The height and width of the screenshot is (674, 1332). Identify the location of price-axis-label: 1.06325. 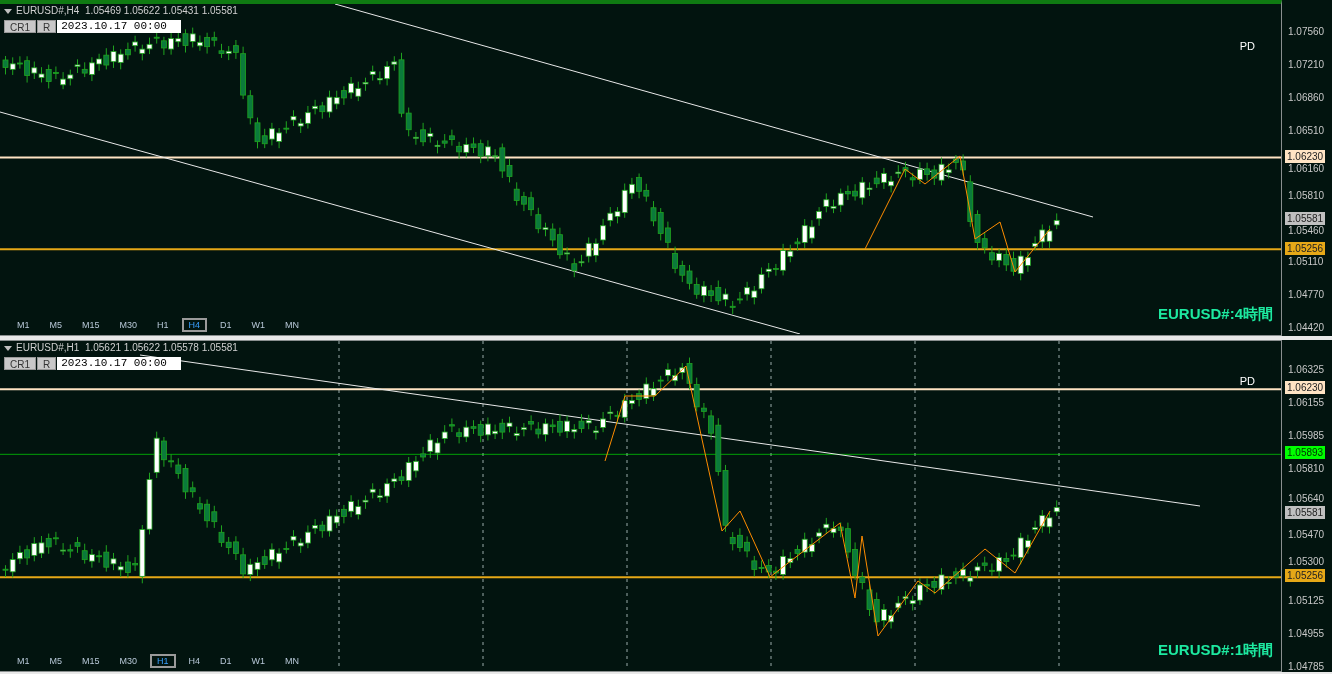
(1306, 370).